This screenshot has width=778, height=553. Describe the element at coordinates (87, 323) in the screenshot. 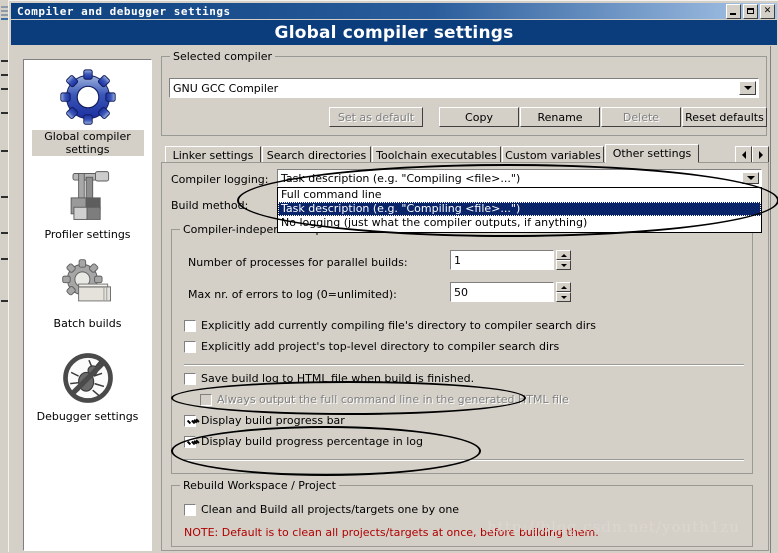

I see `sidebar-item-label: Batch builds` at that location.